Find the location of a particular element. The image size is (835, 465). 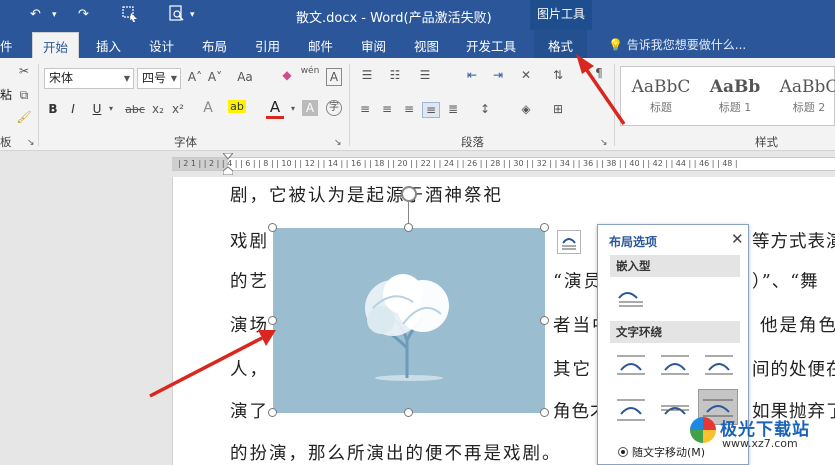

arrow-to-format-tab is located at coordinates (601, 89).